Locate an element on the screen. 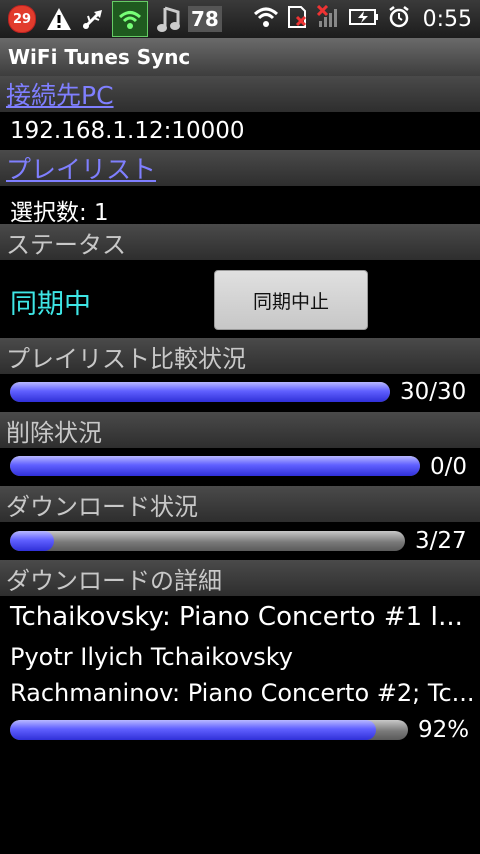 The width and height of the screenshot is (480, 854). status-bar: 29 78 0:55 is located at coordinates (240, 19).